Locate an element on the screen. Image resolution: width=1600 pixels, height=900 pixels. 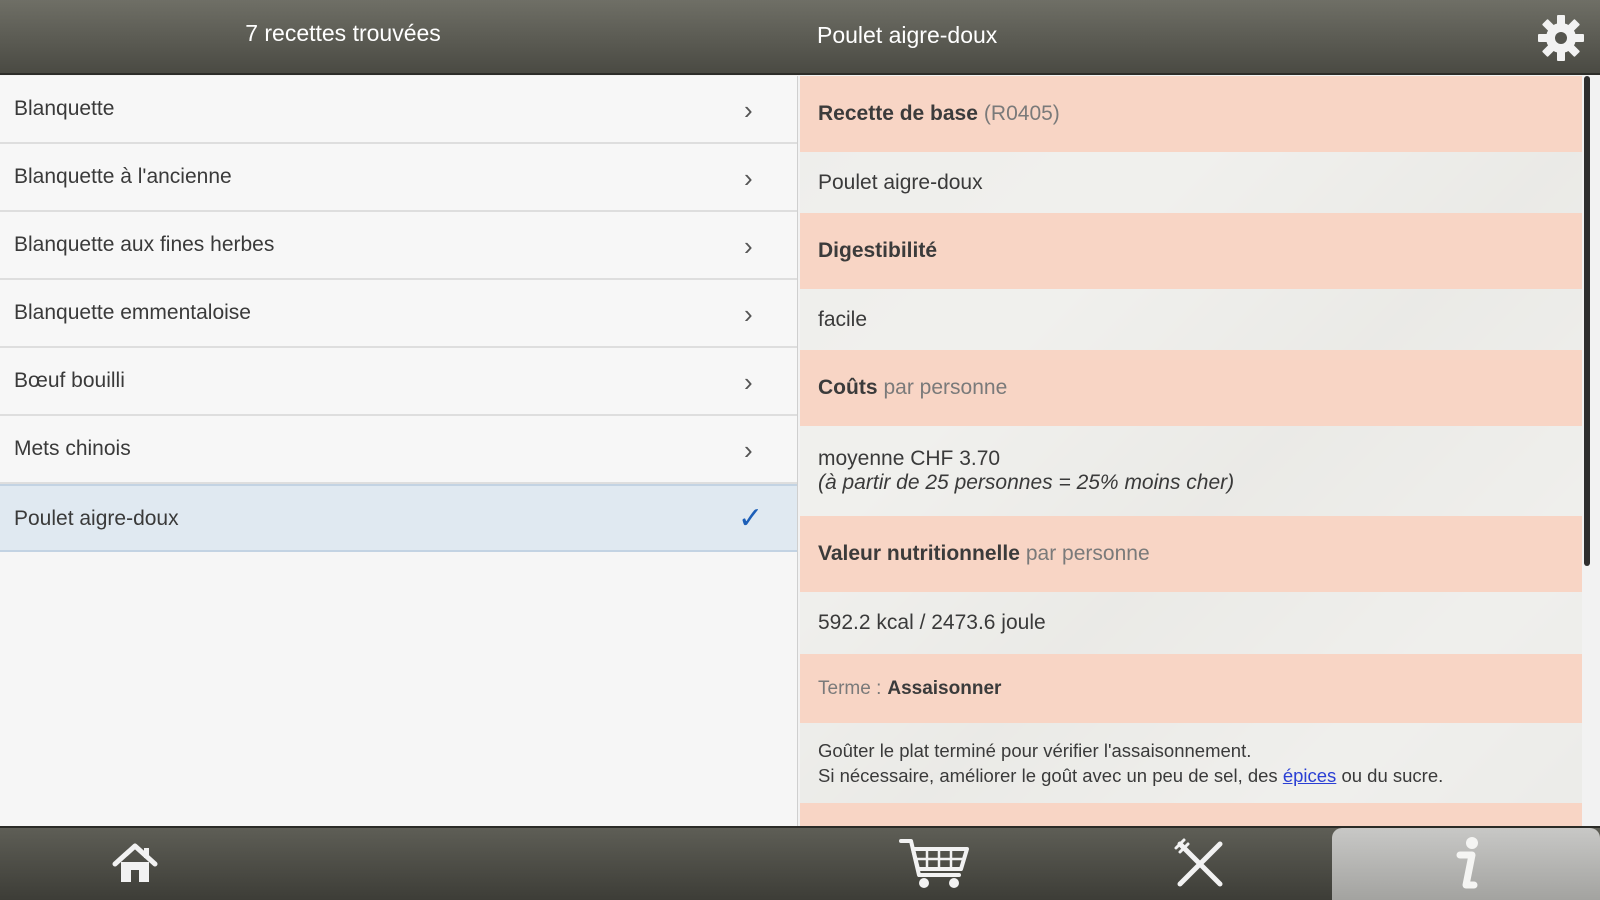
recipe-label: Bœuf bouilli is located at coordinates (69, 380).